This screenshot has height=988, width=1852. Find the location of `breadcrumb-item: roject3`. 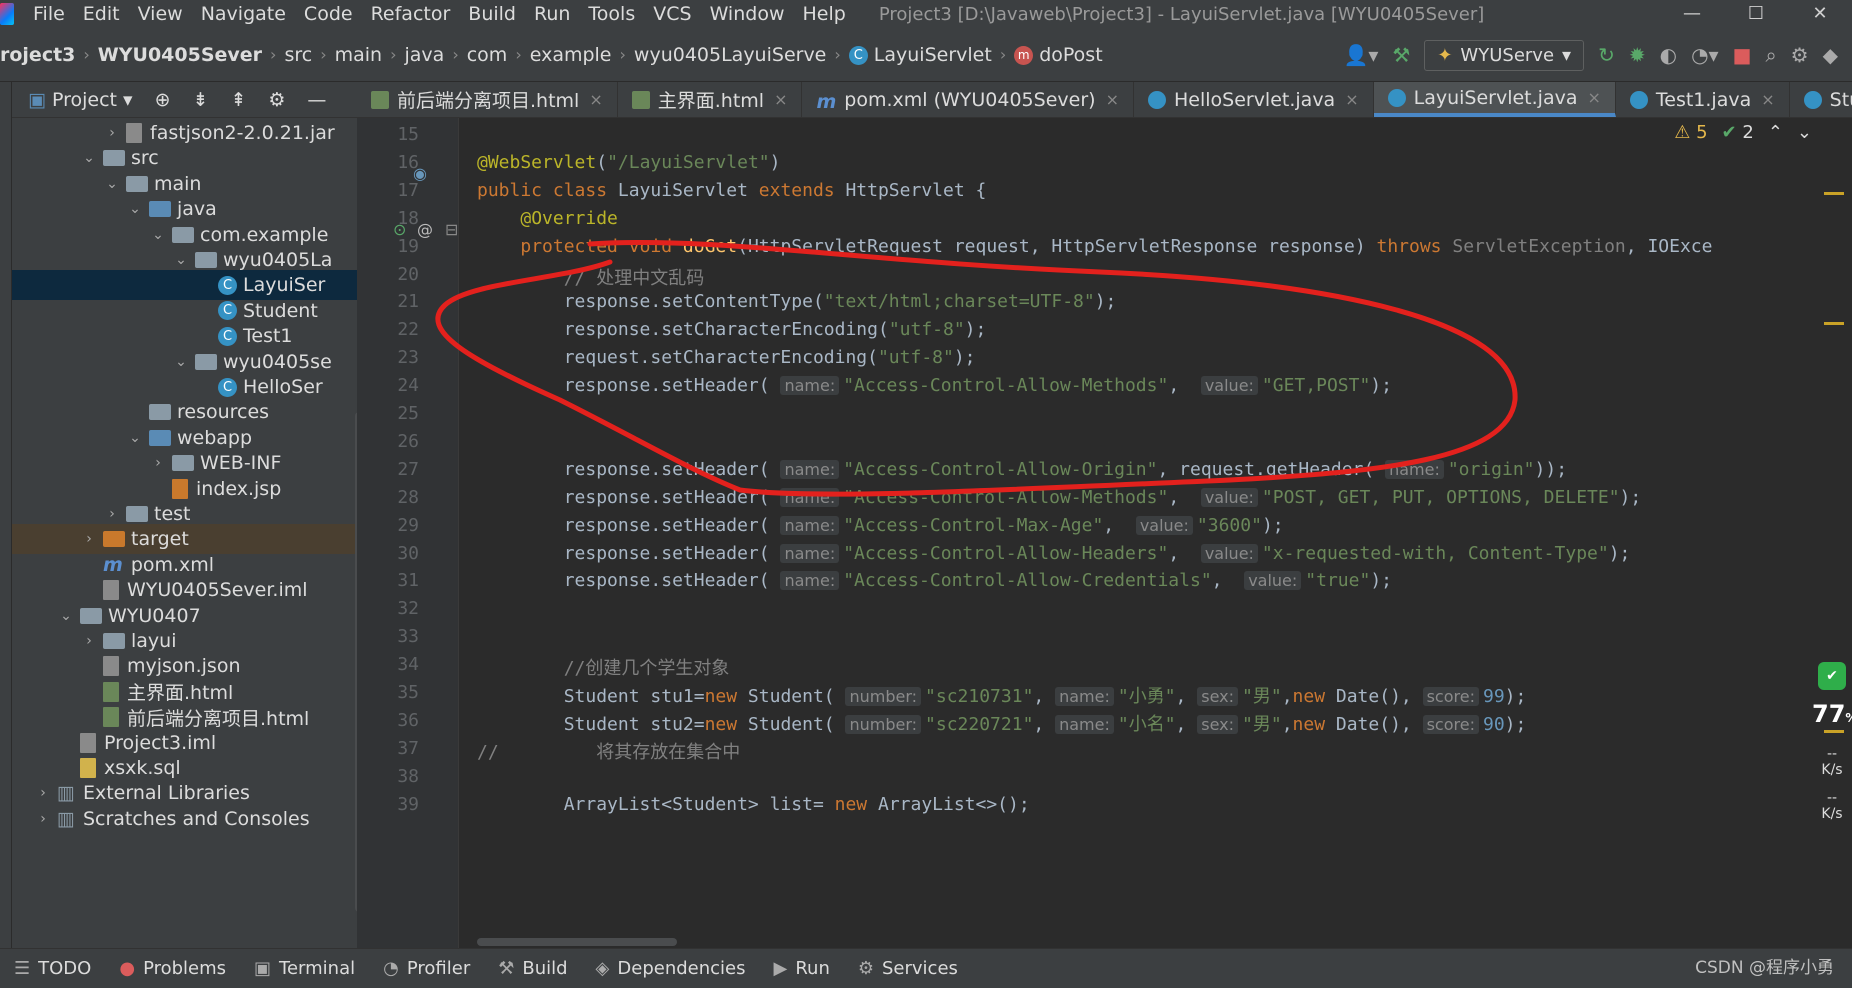

breadcrumb-item: roject3 is located at coordinates (37, 55).